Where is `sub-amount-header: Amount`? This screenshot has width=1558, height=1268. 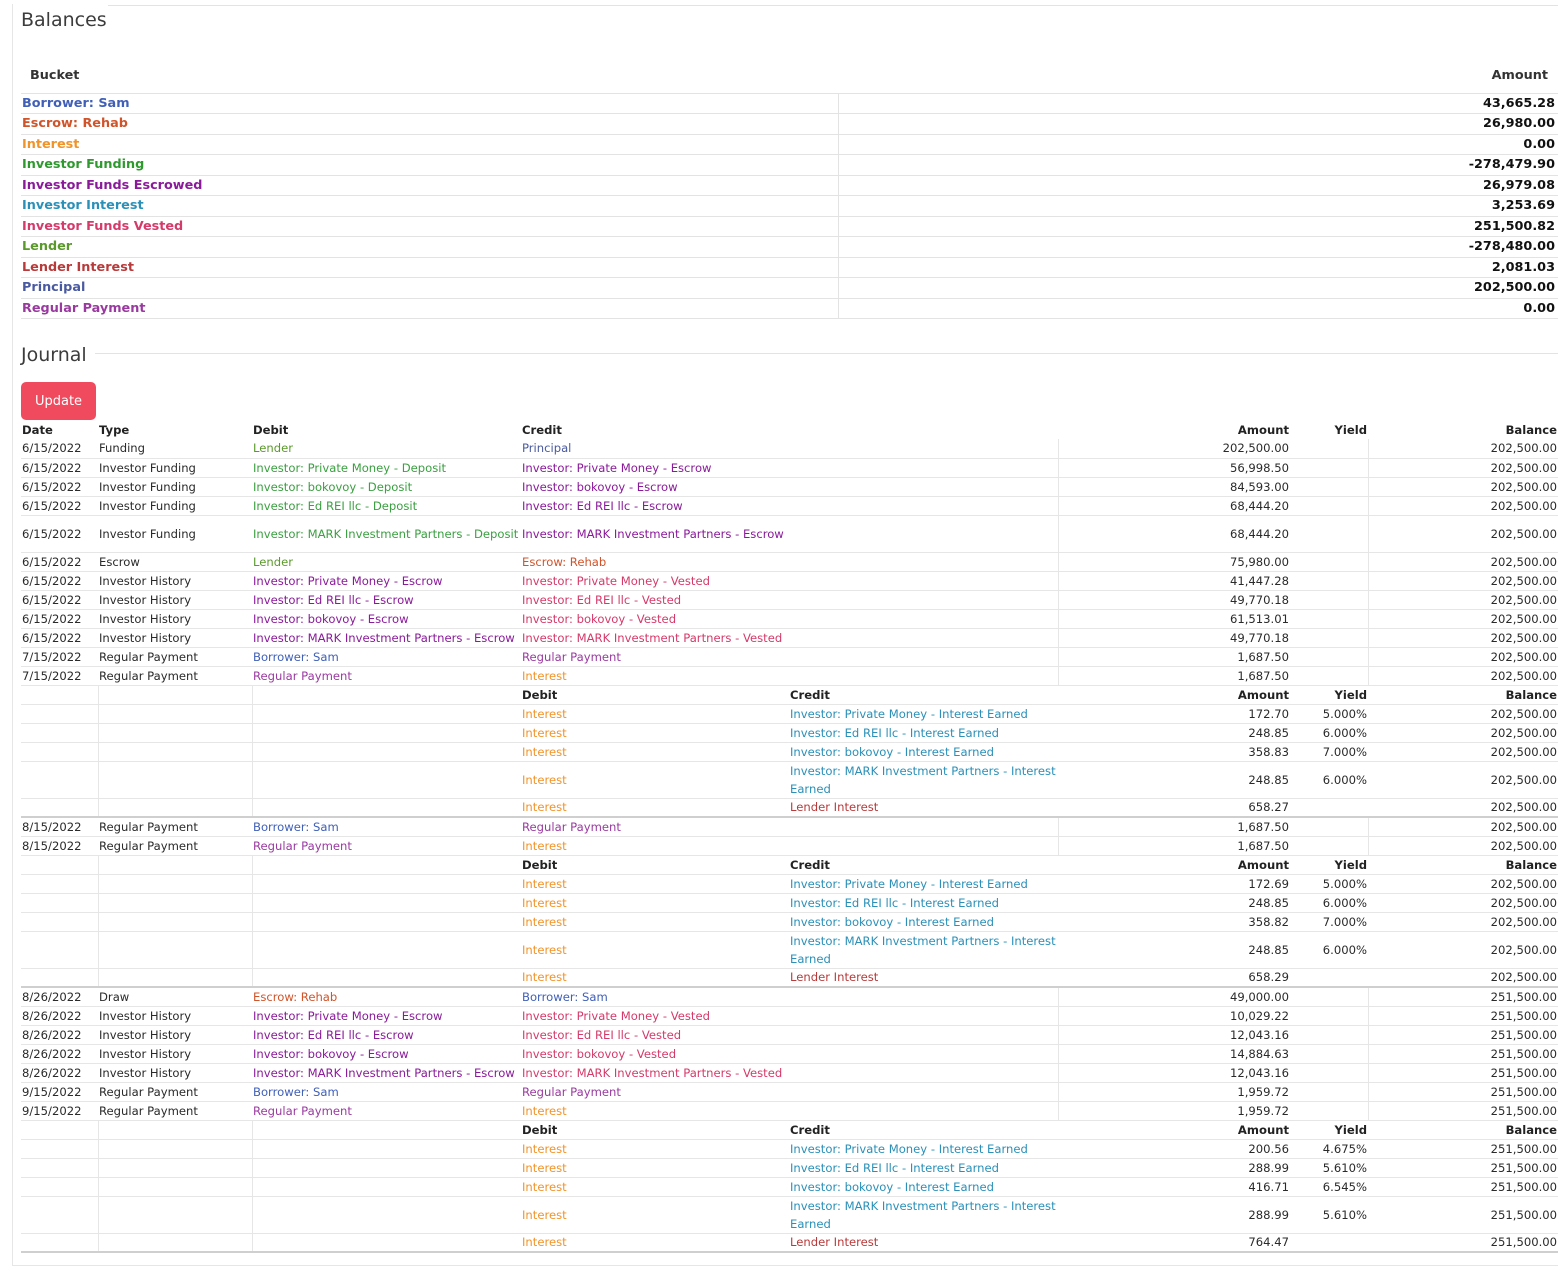 sub-amount-header: Amount is located at coordinates (1174, 695).